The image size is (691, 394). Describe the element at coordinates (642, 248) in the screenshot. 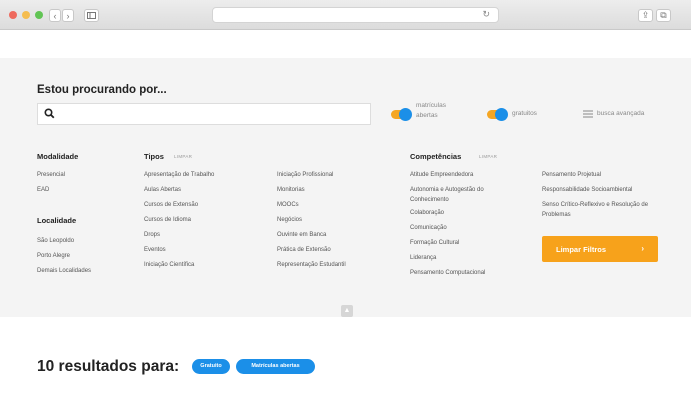

I see `chevron-right-icon: ›` at that location.